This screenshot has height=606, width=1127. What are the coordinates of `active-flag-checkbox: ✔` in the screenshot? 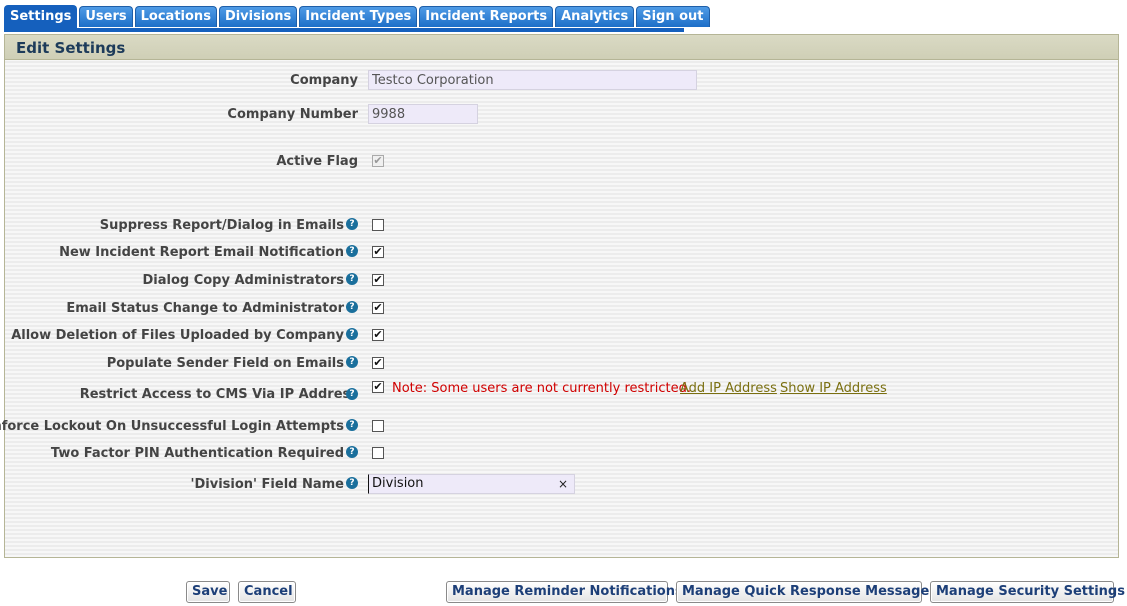 It's located at (378, 161).